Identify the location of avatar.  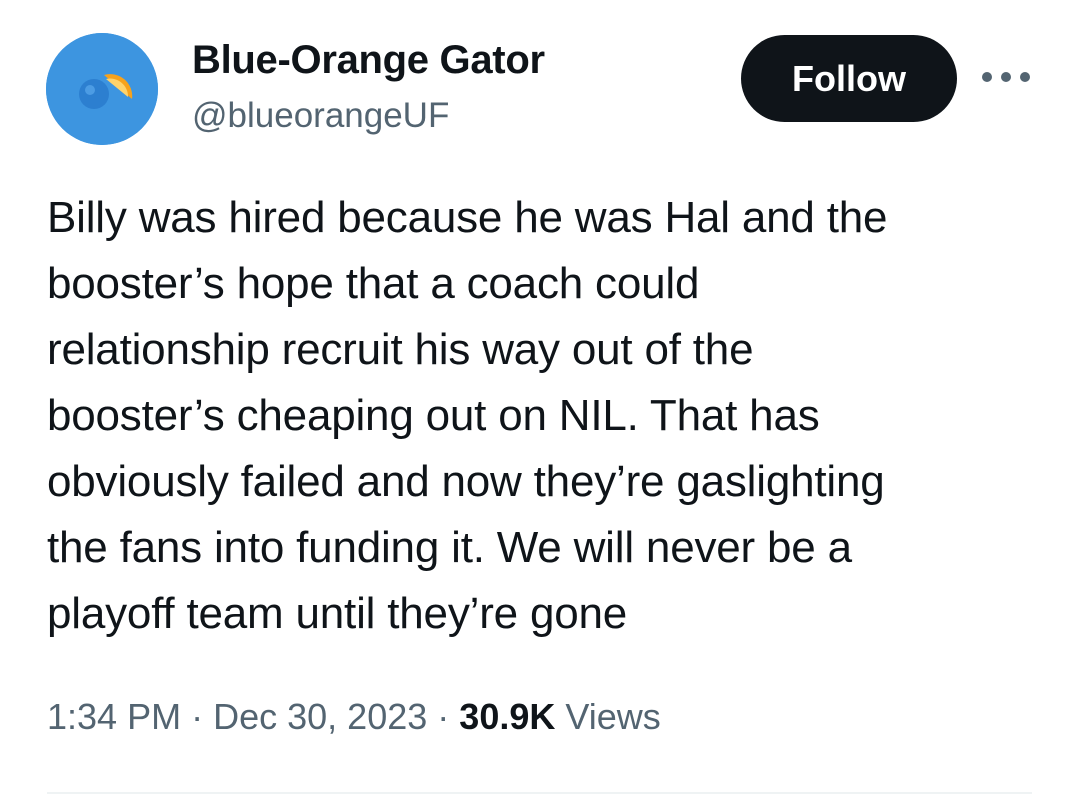
(102, 89).